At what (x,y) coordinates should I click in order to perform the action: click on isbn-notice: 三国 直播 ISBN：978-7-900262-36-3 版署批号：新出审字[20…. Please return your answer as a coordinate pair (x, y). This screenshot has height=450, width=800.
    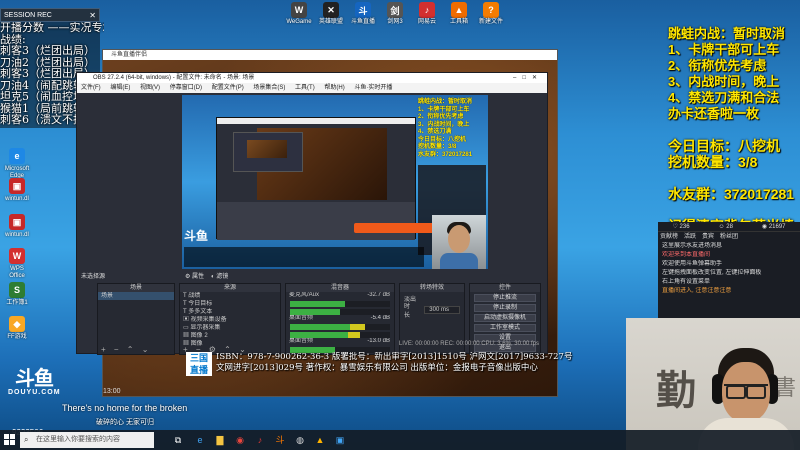
    Looking at the image, I should click on (386, 364).